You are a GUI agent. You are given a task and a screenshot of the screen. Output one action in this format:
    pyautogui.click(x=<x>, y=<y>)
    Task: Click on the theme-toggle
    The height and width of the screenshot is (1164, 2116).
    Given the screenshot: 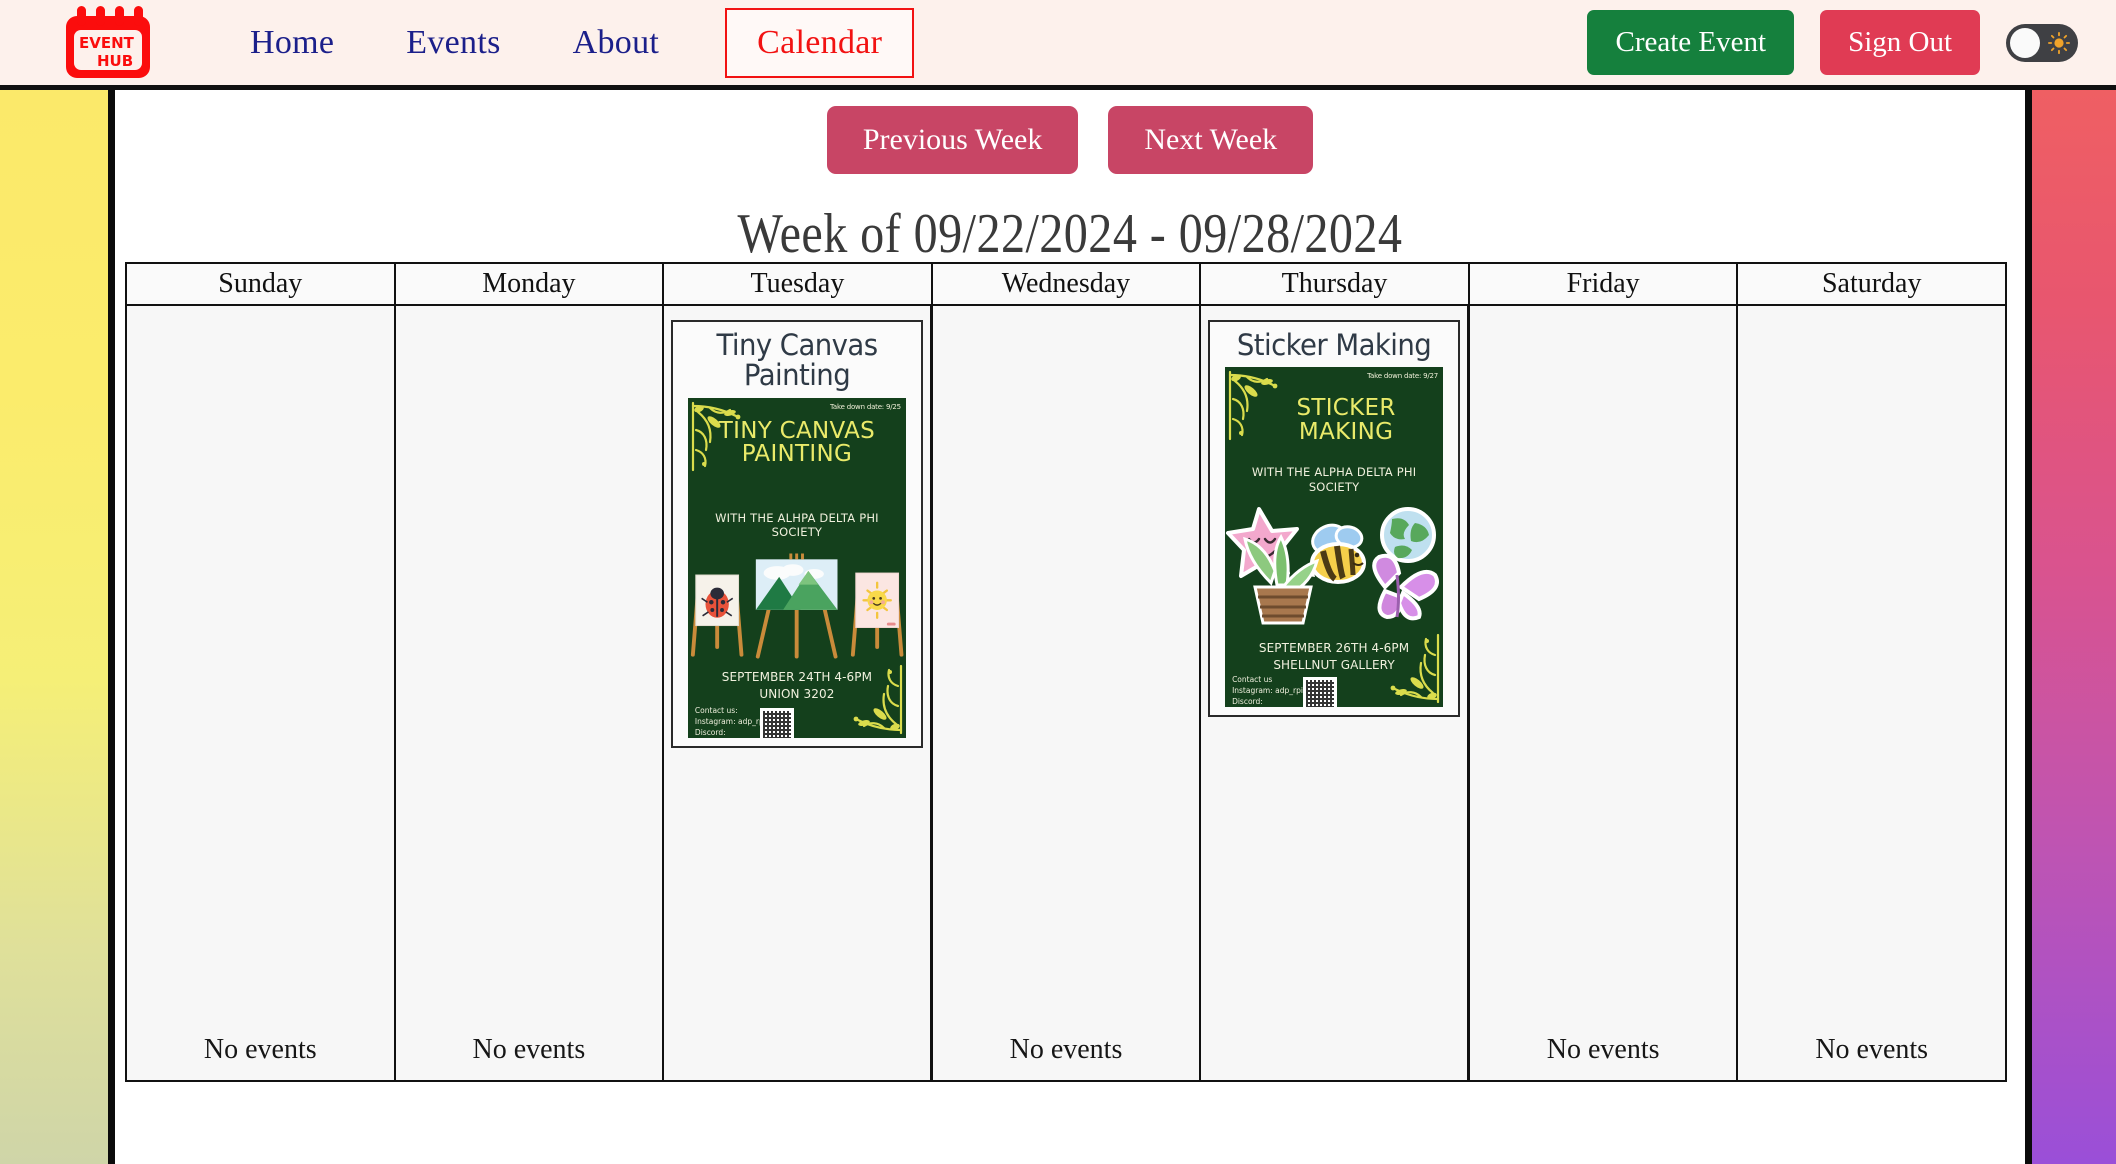 What is the action you would take?
    pyautogui.click(x=2042, y=42)
    